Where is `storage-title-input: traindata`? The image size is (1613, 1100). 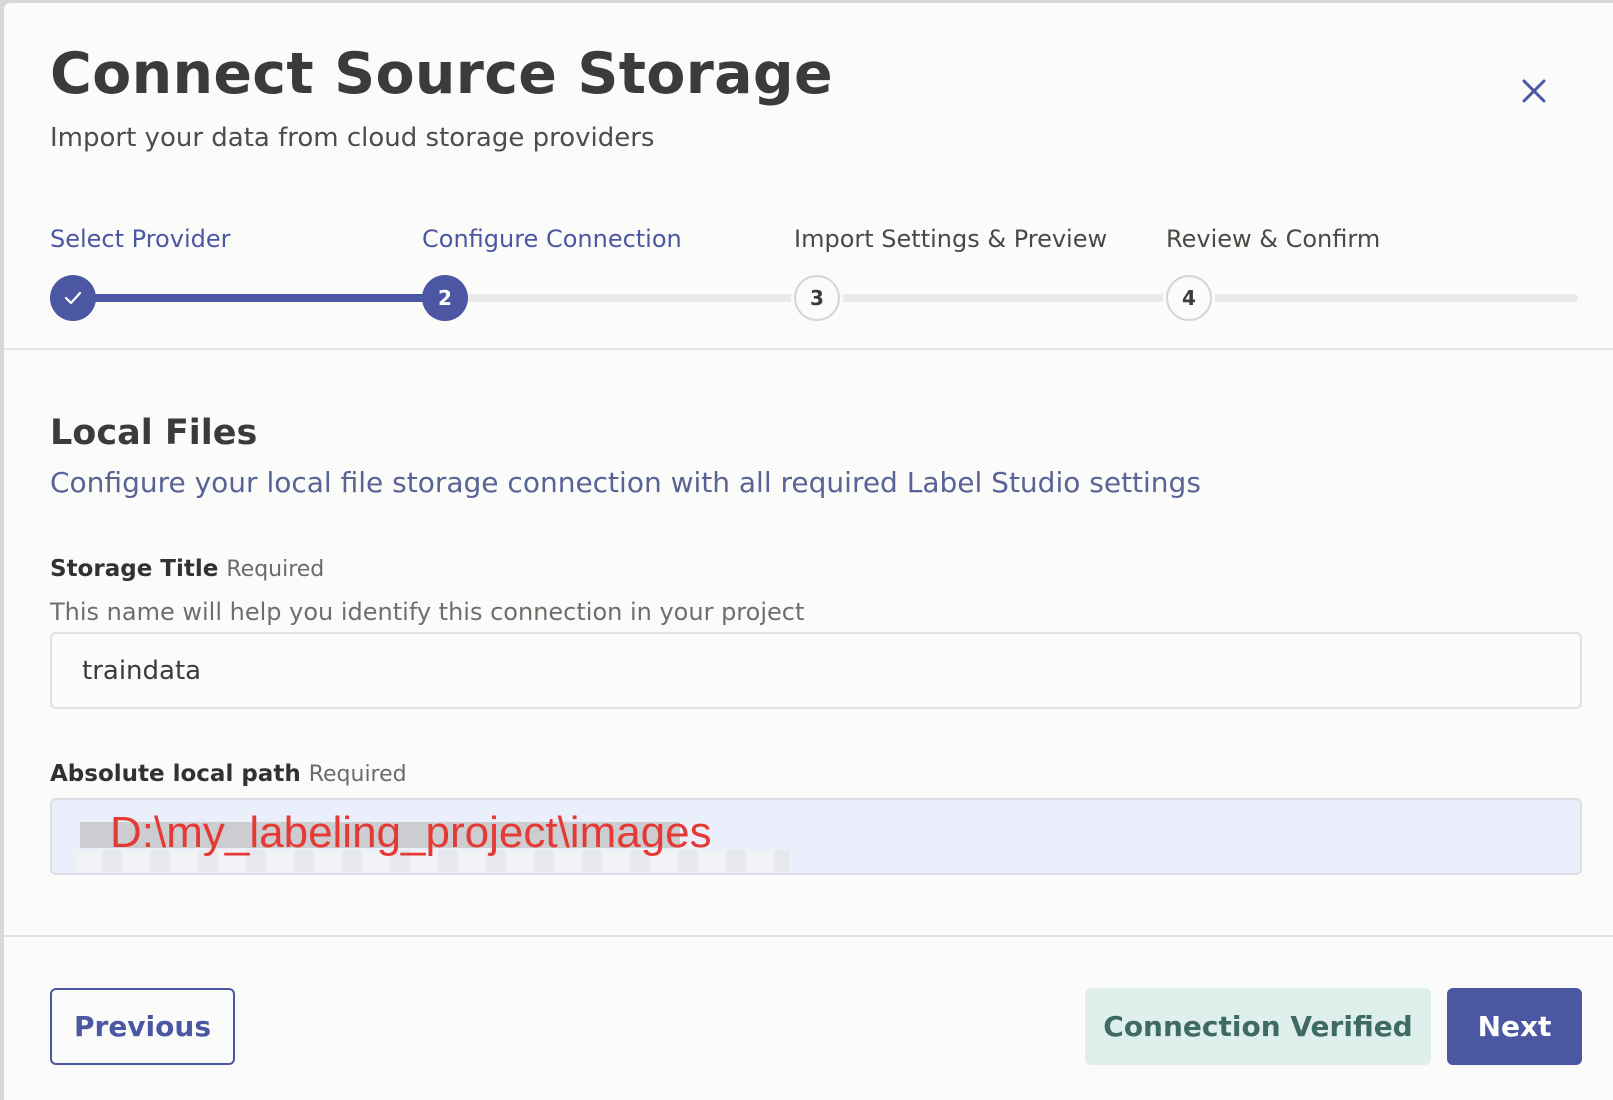
storage-title-input: traindata is located at coordinates (816, 670).